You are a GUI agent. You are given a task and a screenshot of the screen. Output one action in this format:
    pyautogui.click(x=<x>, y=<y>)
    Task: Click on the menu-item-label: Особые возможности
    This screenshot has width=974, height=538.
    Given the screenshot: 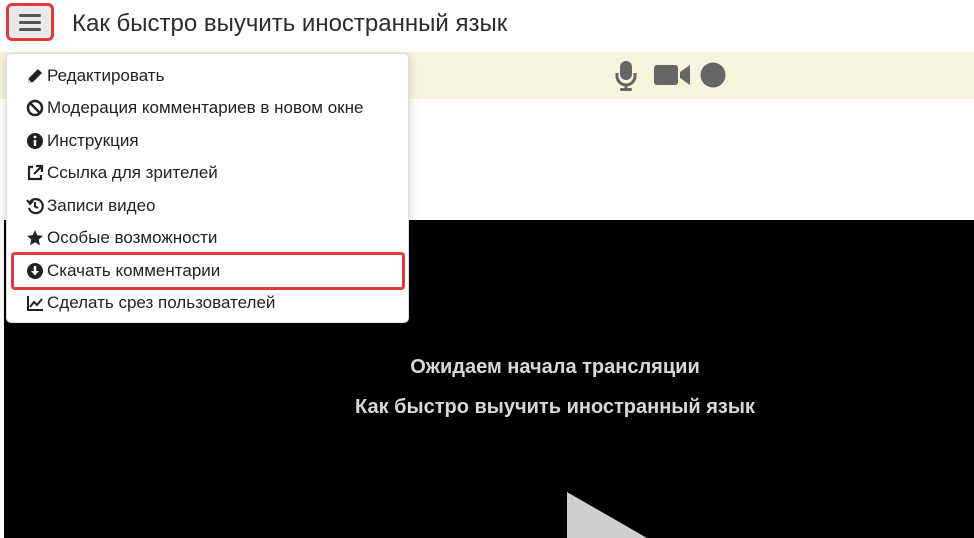 What is the action you would take?
    pyautogui.click(x=132, y=237)
    